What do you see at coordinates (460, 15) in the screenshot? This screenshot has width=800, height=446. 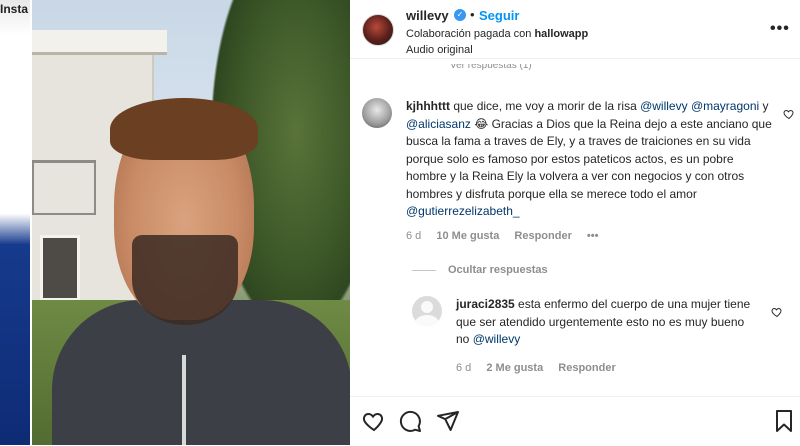 I see `verified-badge-icon: ✓` at bounding box center [460, 15].